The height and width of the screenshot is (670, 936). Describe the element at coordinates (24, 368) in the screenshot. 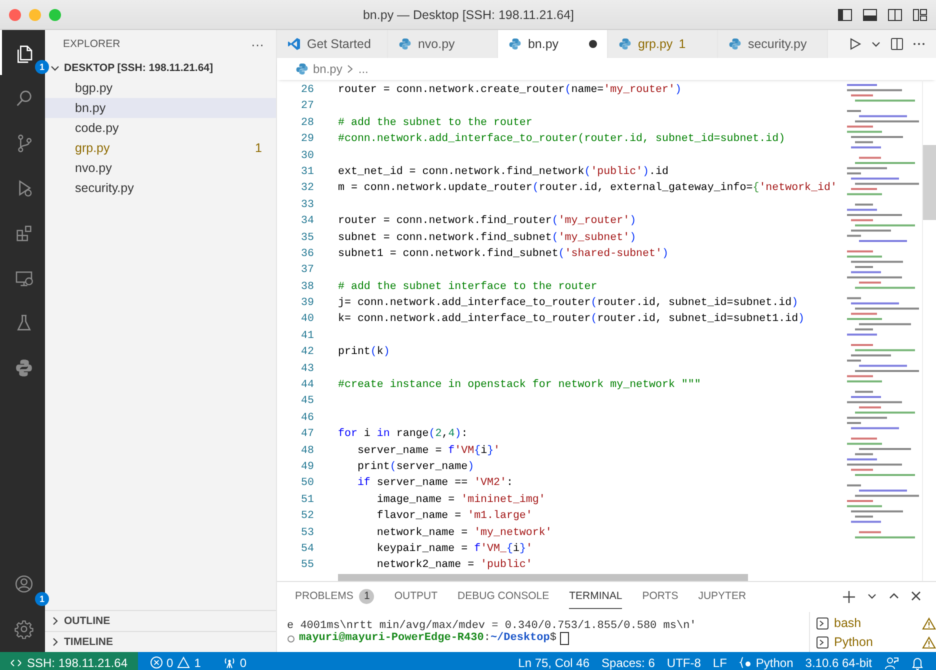

I see `snake-logo-icon` at that location.